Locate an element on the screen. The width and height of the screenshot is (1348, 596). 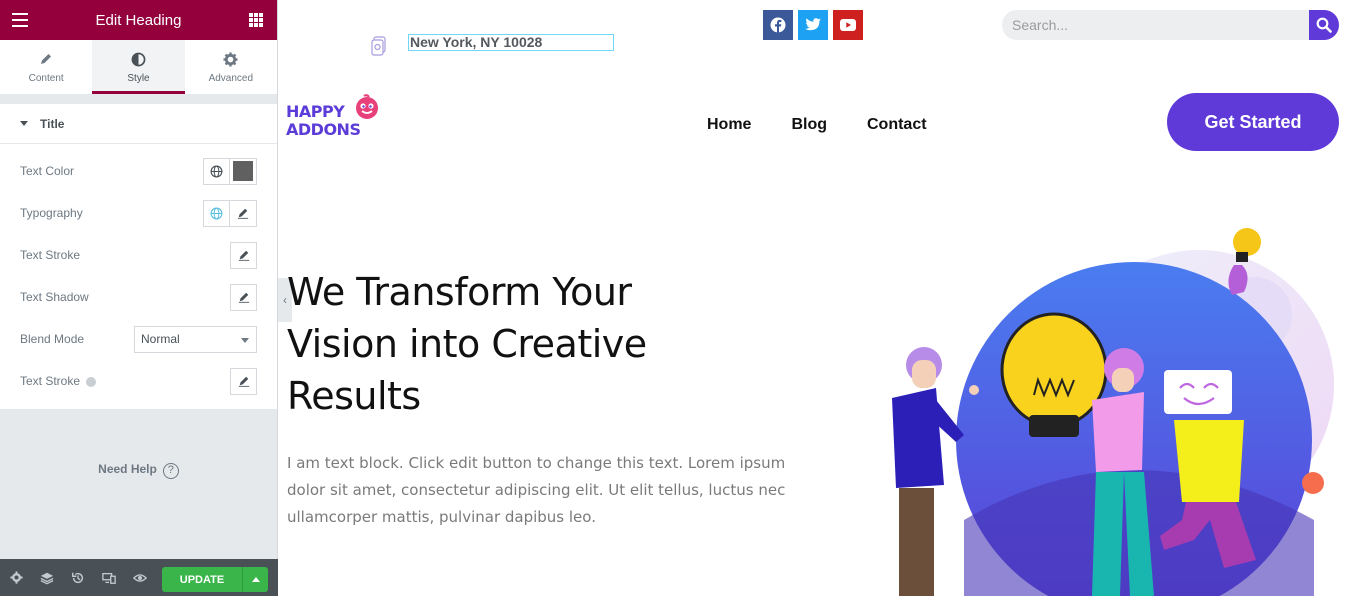
text-color-picker is located at coordinates (243, 171).